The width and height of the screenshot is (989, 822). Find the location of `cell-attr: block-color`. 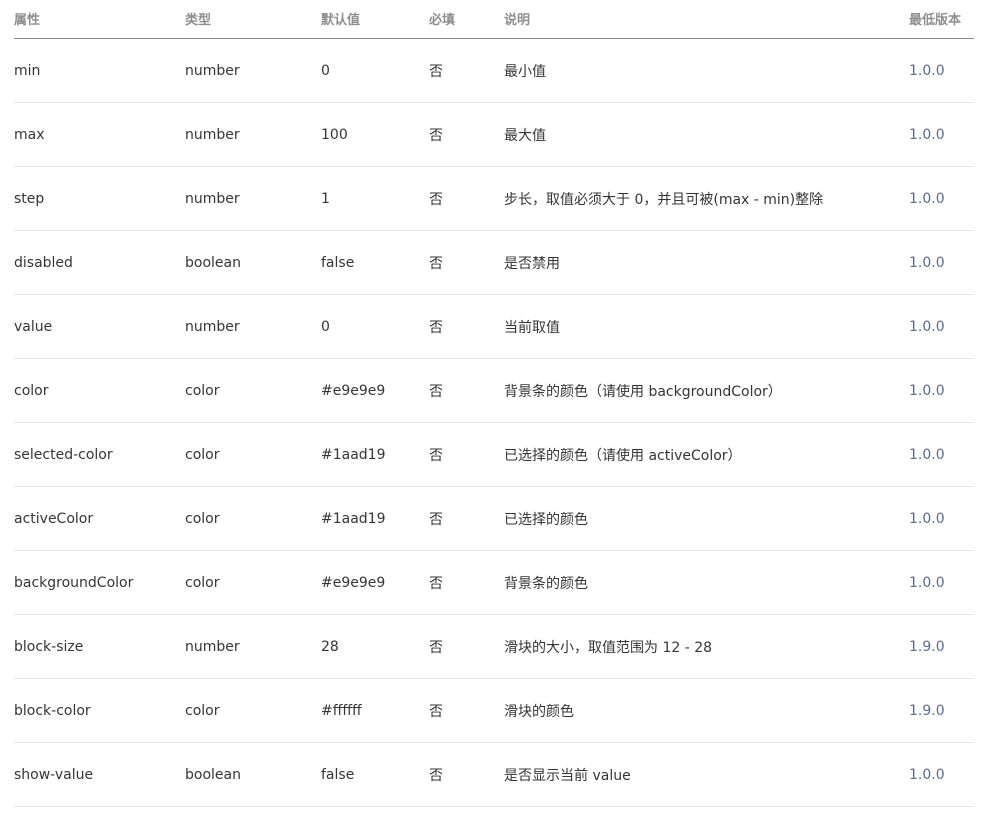

cell-attr: block-color is located at coordinates (52, 710).